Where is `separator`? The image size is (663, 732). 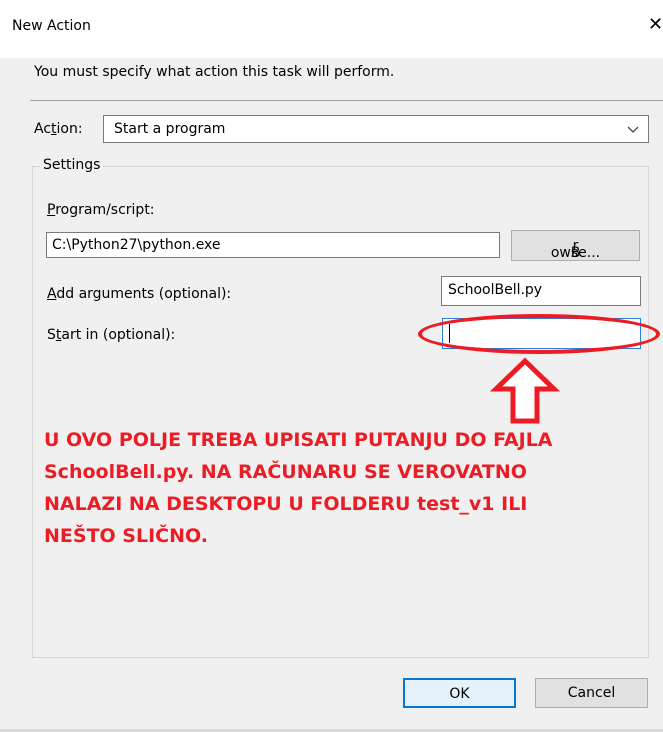 separator is located at coordinates (346, 100).